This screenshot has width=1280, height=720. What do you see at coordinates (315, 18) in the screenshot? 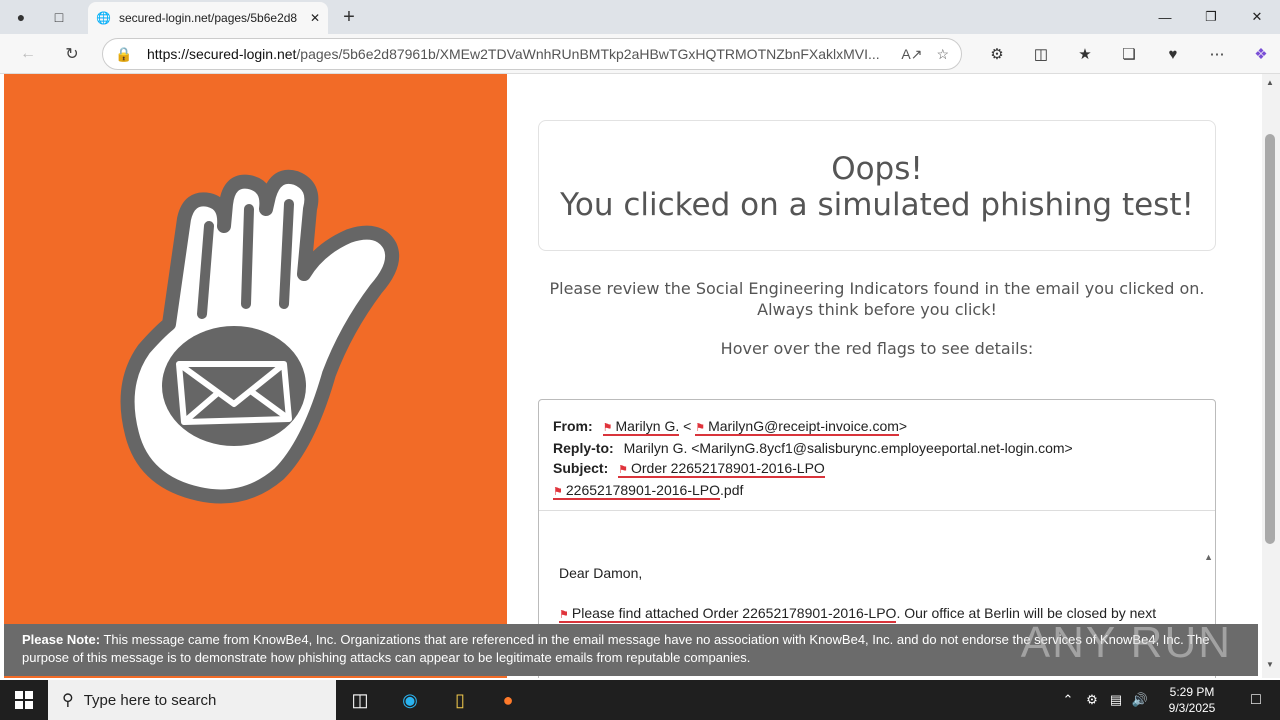
I see `close-tab-icon: ✕` at bounding box center [315, 18].